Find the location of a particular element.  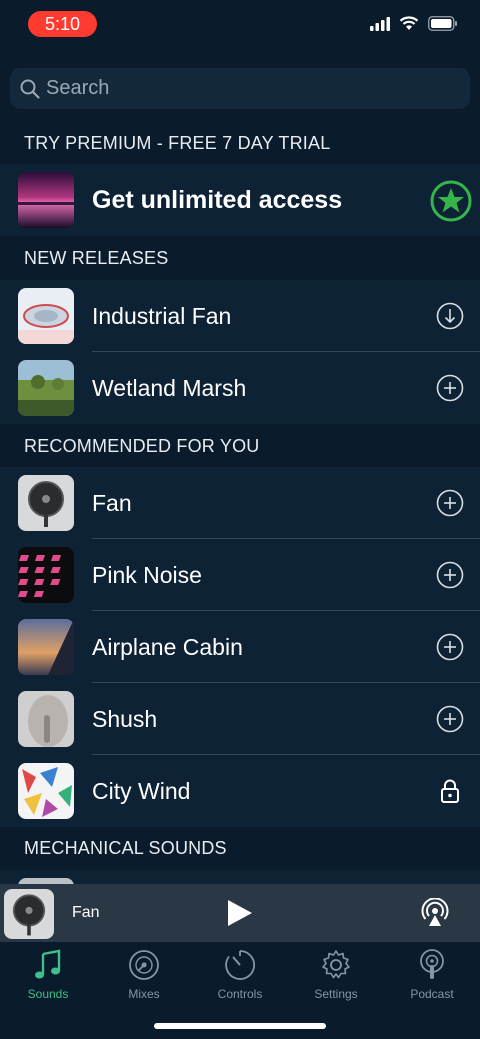

list-item-pink-noise: Pink Noise is located at coordinates (240, 575).